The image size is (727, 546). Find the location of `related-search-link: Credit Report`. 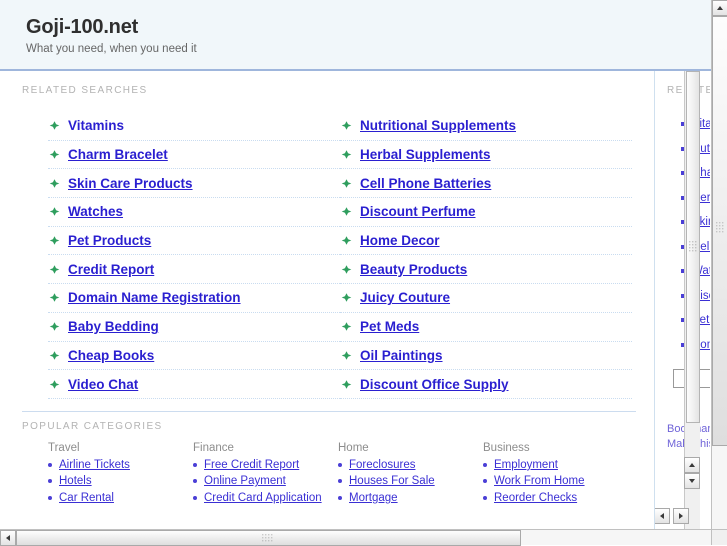

related-search-link: Credit Report is located at coordinates (111, 269).